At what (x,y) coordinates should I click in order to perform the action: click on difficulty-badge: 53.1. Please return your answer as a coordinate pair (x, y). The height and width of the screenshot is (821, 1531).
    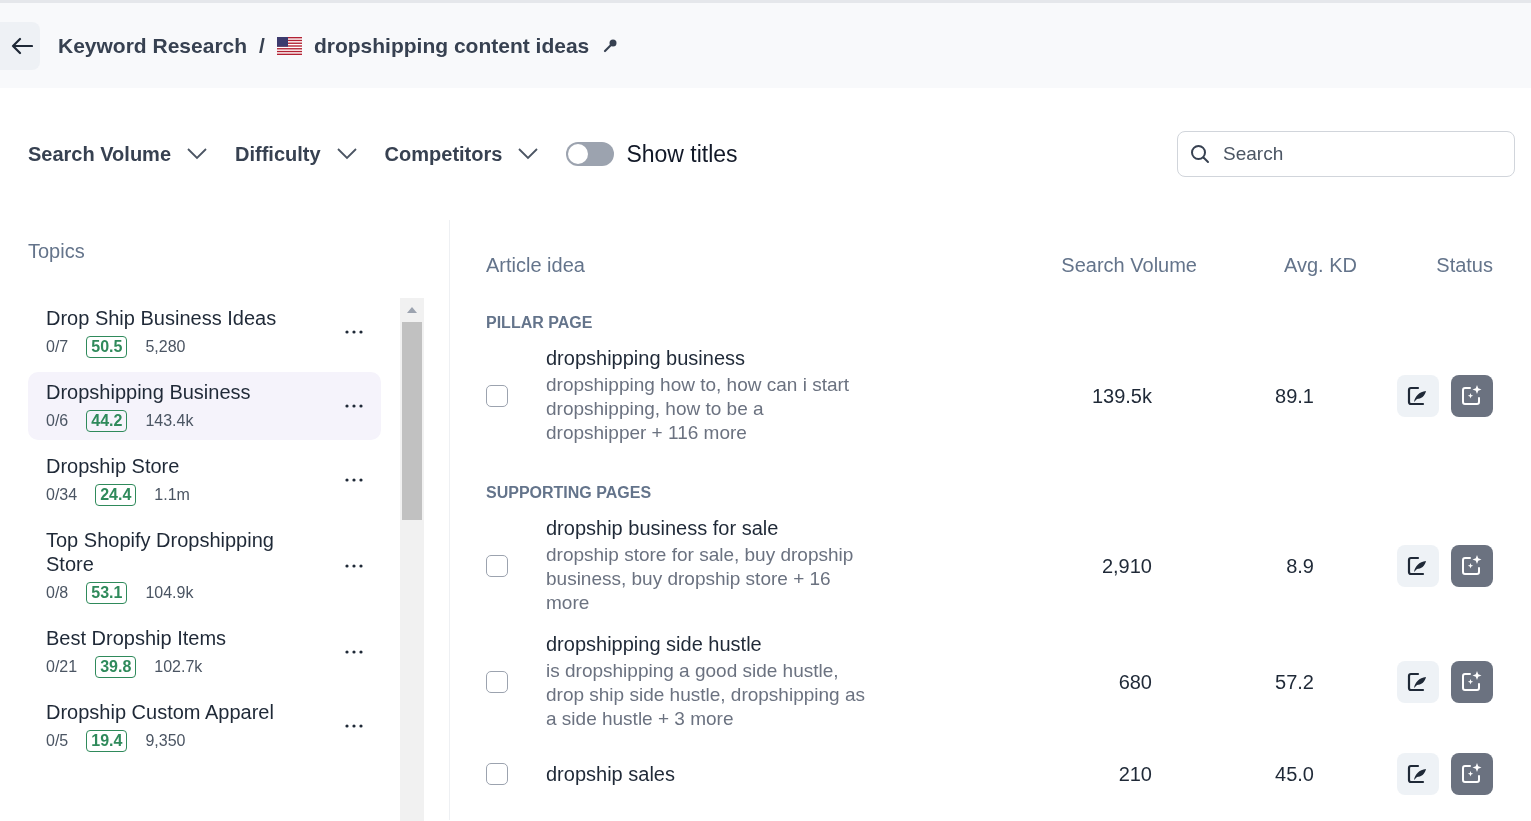
    Looking at the image, I should click on (107, 593).